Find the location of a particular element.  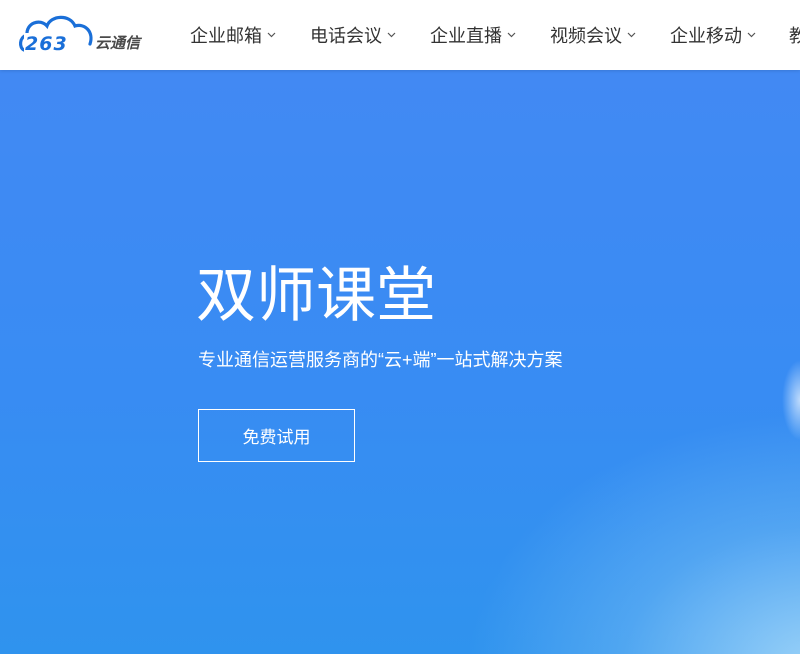

logo-name: 云通信 is located at coordinates (118, 43).